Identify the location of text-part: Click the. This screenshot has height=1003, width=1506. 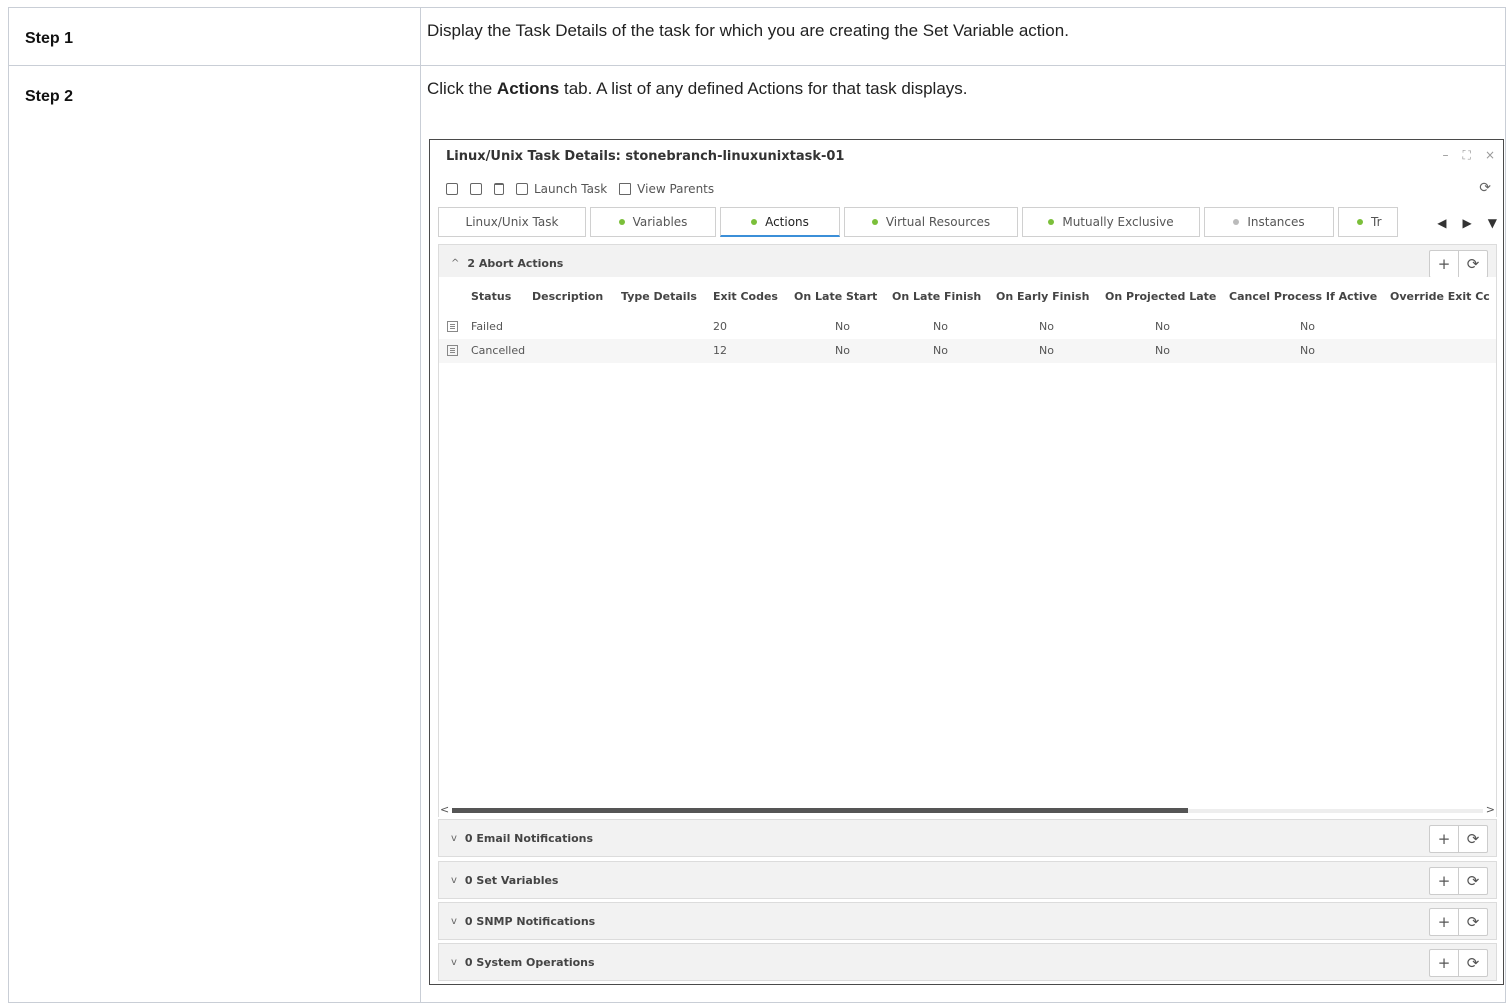
(462, 89).